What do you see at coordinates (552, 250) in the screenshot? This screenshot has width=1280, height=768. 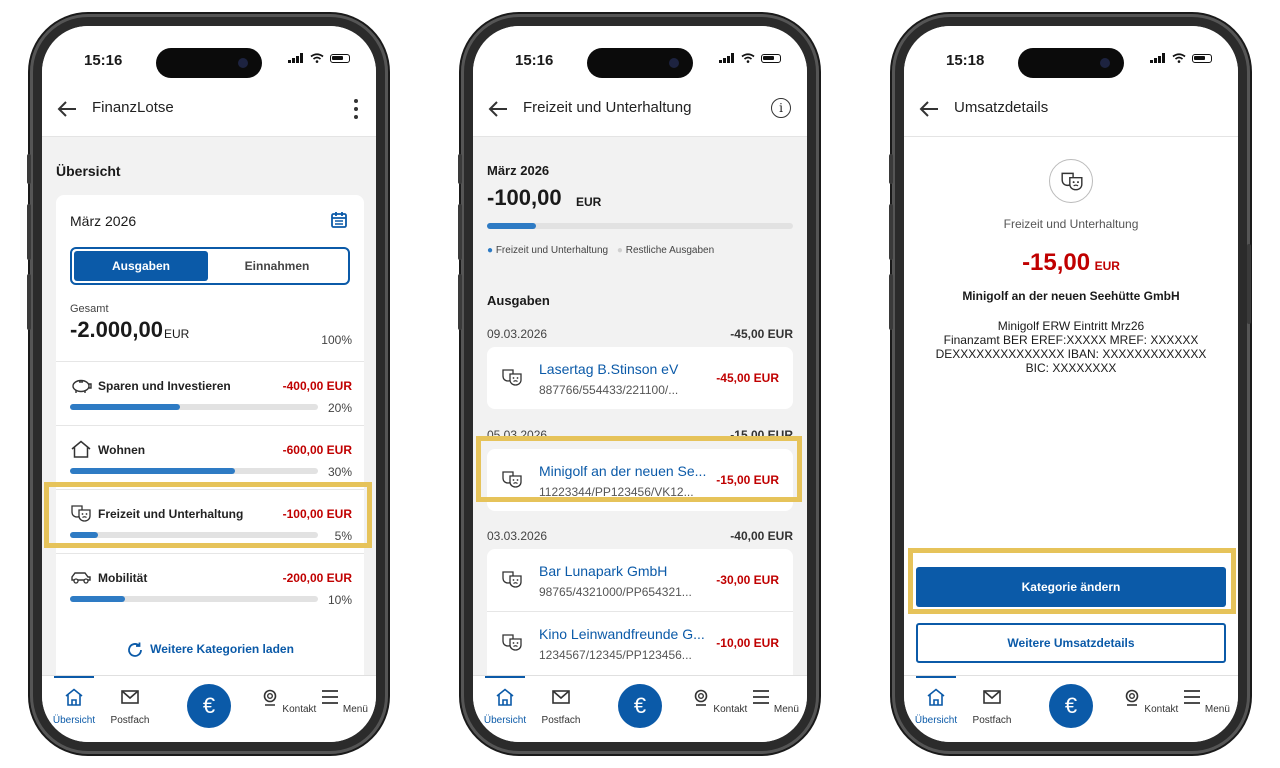 I see `legend-item: Freizeit und Unterhaltung` at bounding box center [552, 250].